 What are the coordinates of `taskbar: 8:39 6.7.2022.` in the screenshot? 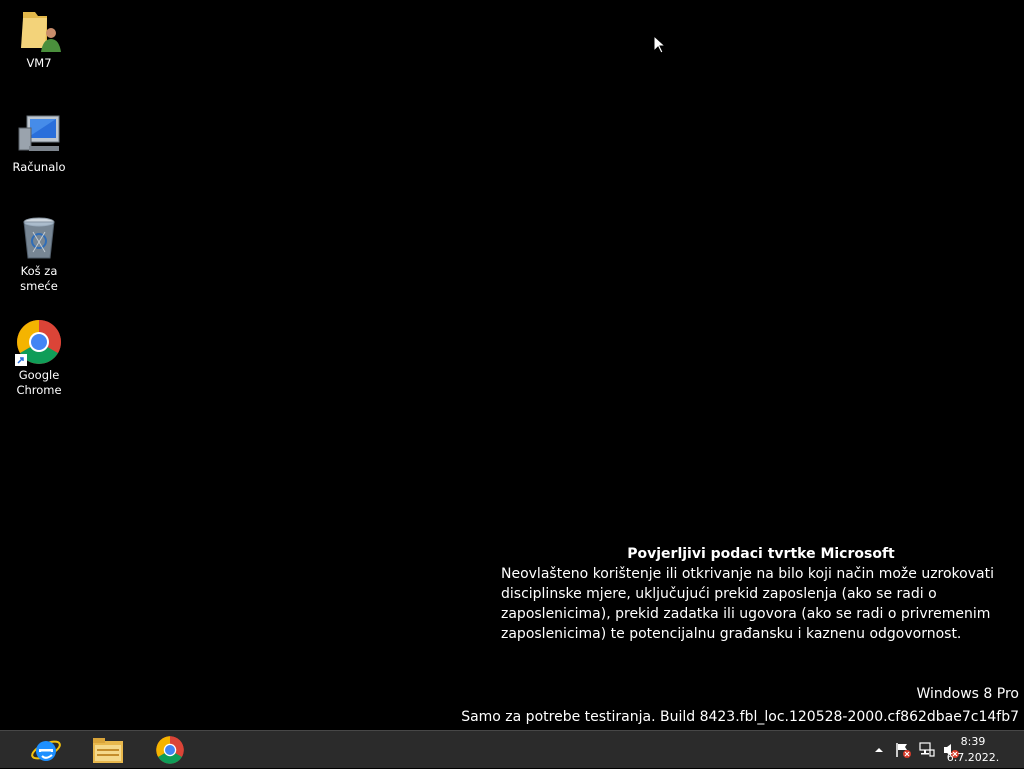 It's located at (512, 749).